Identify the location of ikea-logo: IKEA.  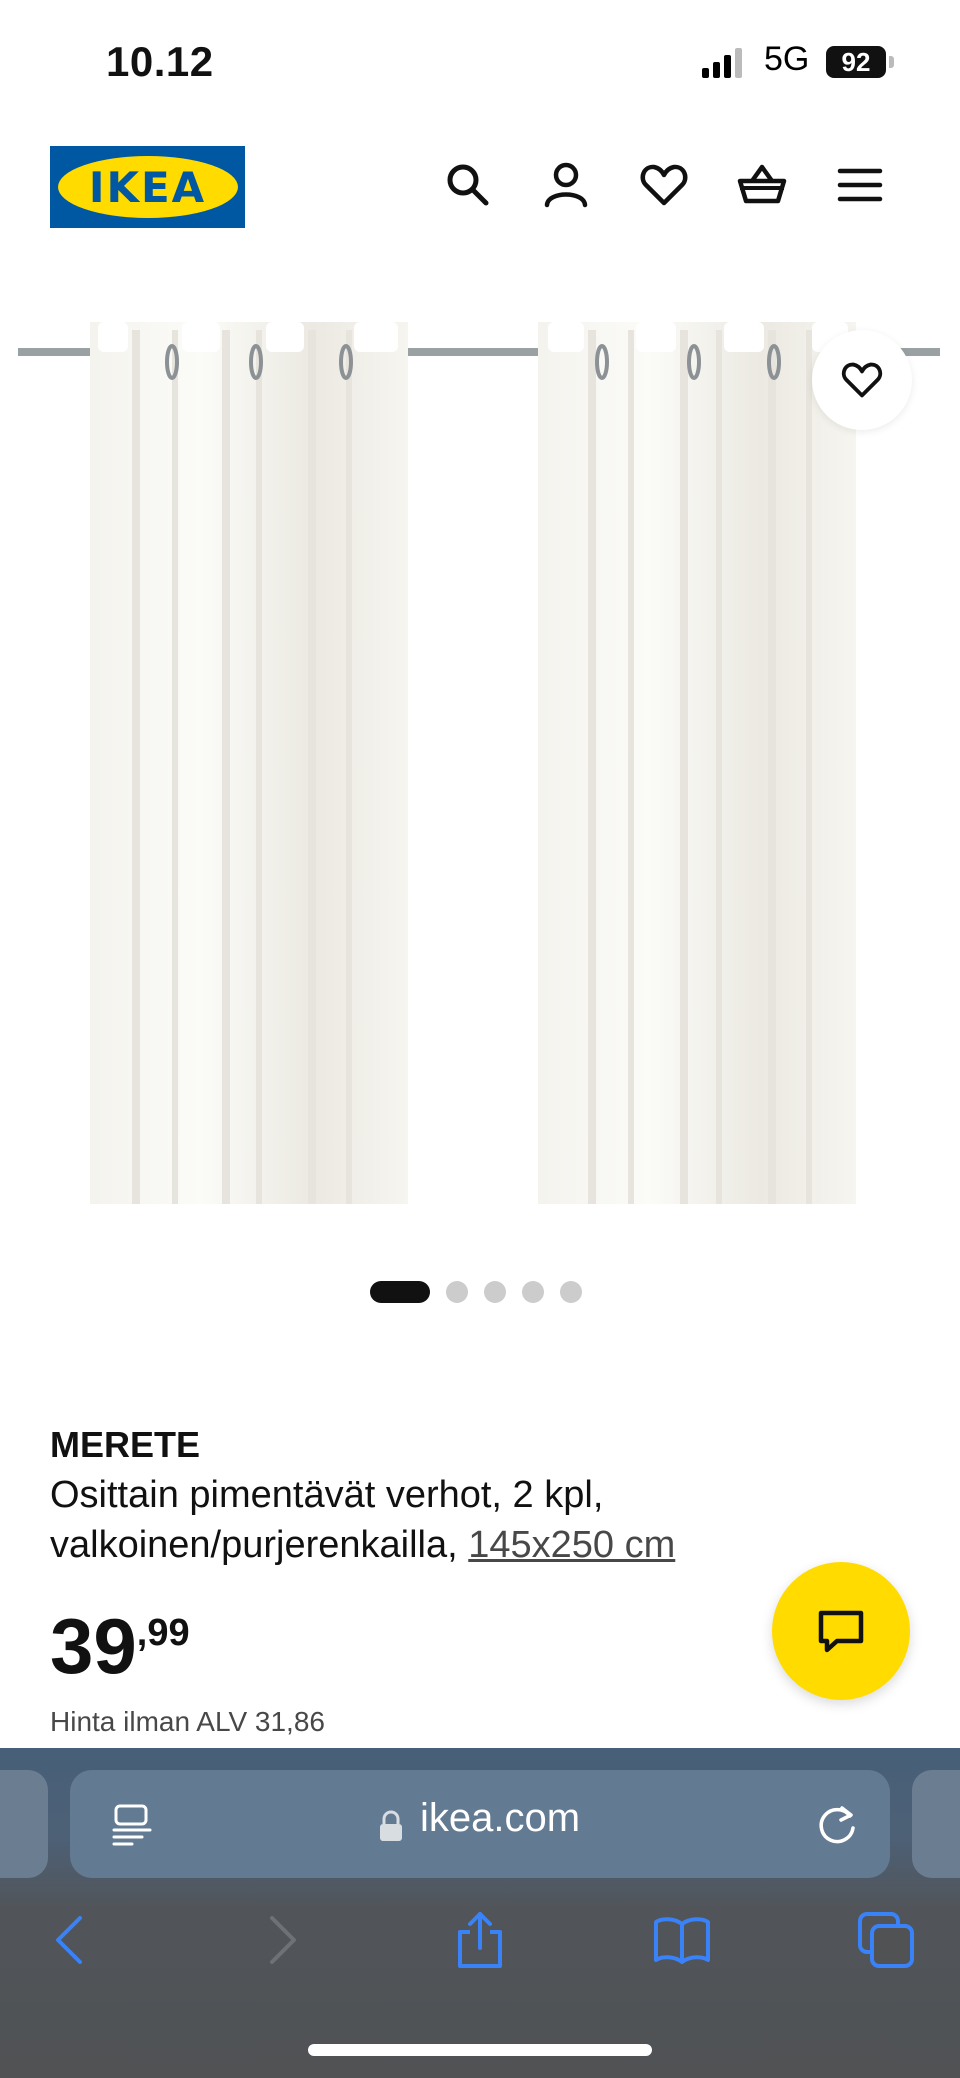
(147, 187).